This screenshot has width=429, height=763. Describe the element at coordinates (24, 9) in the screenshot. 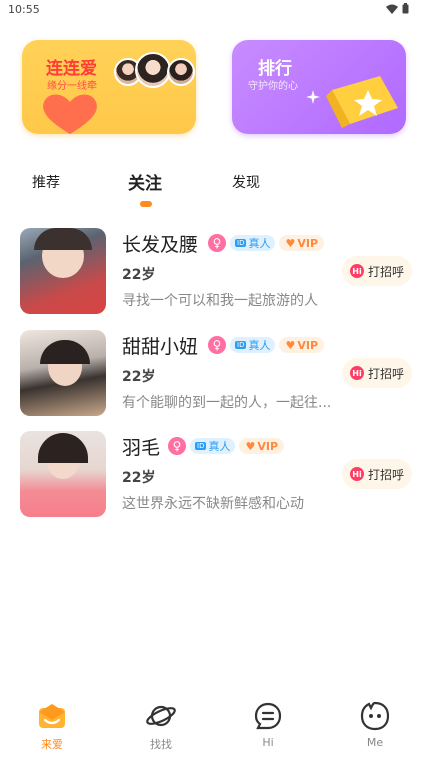

I see `status-time: 10:55` at that location.